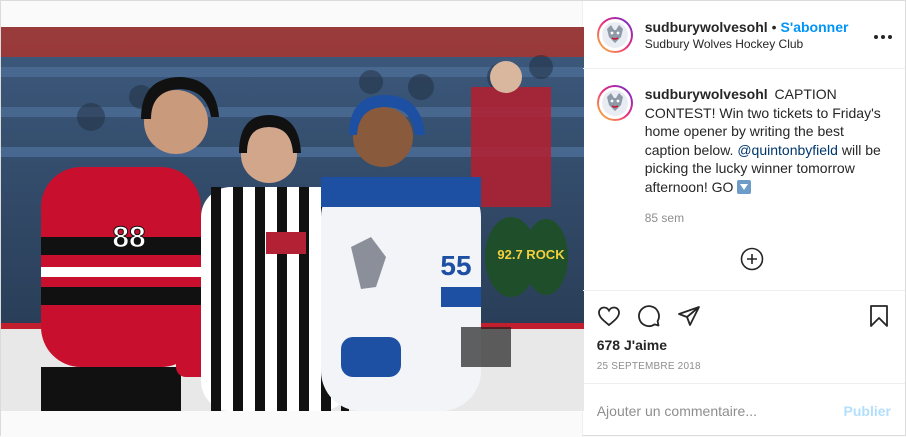  I want to click on share-icon, so click(689, 316).